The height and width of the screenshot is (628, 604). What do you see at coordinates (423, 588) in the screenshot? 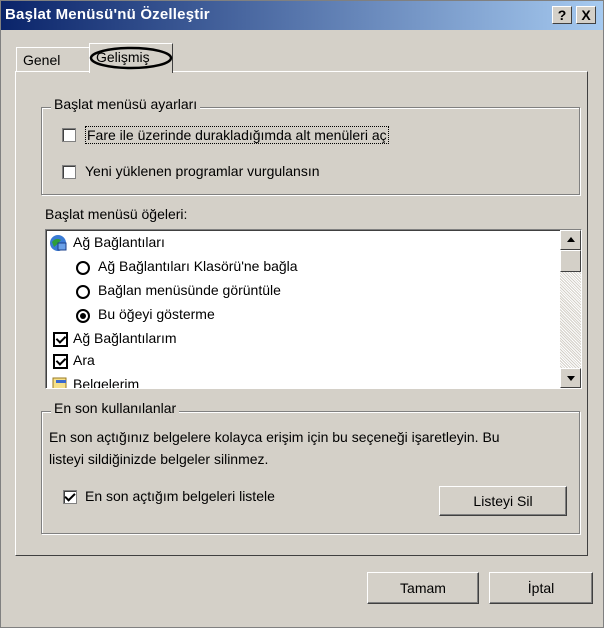
I see `ok-button: Tamam` at bounding box center [423, 588].